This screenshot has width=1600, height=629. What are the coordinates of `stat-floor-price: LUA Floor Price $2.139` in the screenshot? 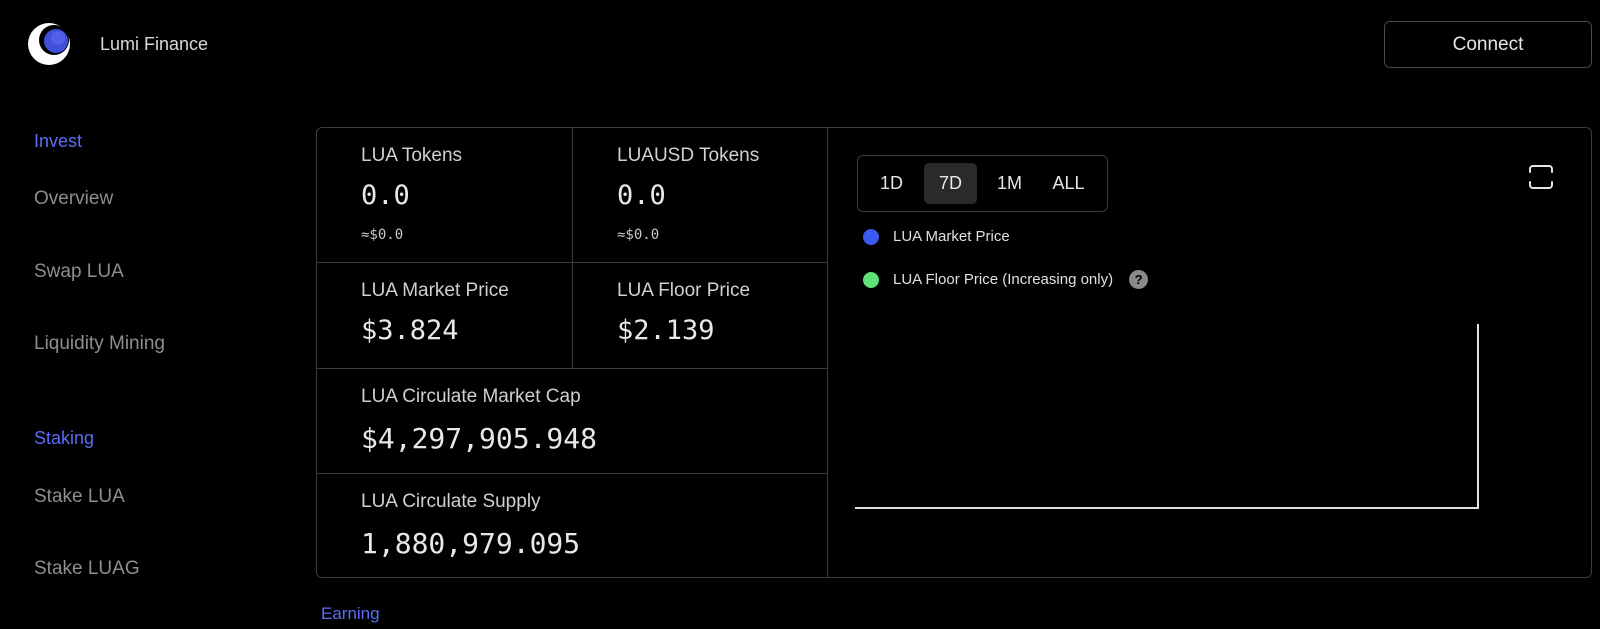 It's located at (700, 316).